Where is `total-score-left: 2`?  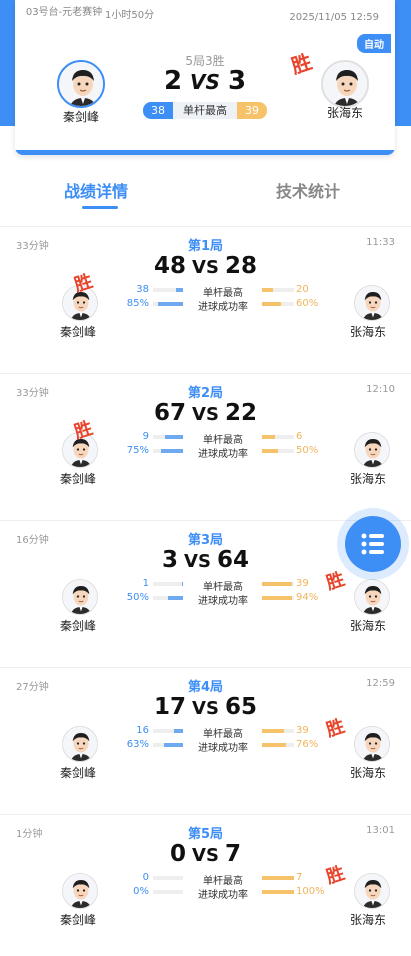 total-score-left: 2 is located at coordinates (173, 81).